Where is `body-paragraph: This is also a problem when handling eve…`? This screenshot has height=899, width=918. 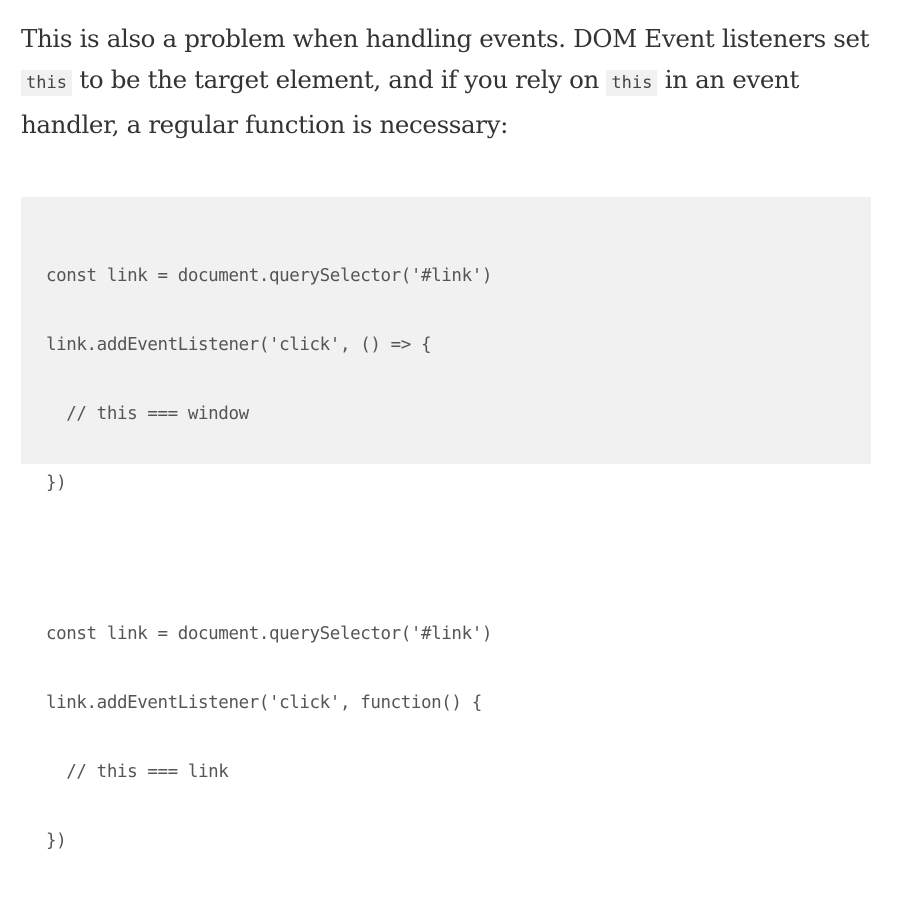 body-paragraph: This is also a problem when handling eve… is located at coordinates (451, 81).